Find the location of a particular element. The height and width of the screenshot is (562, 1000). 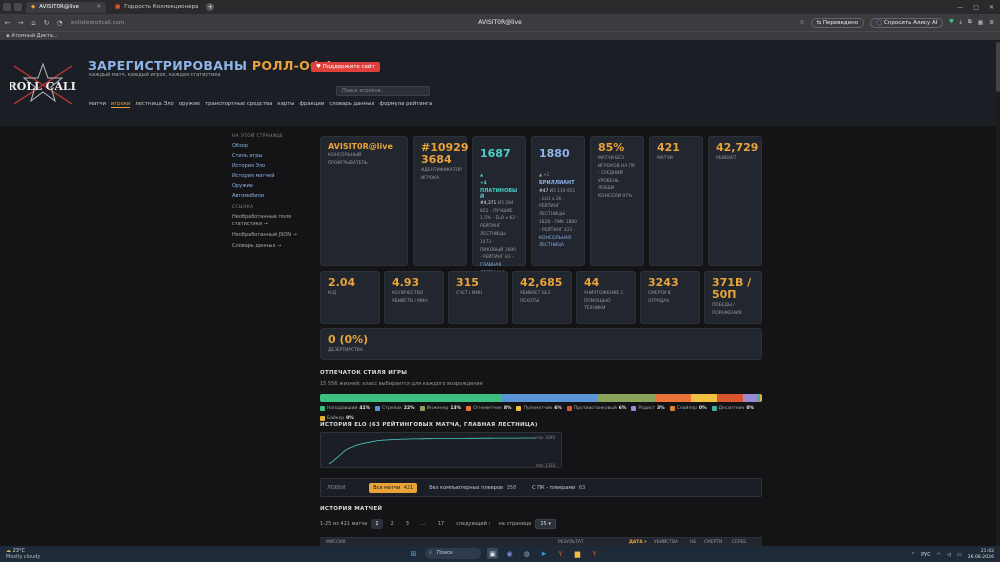

main-rating-tier: ПЛАТИНОВЫ Й is located at coordinates (499, 193).